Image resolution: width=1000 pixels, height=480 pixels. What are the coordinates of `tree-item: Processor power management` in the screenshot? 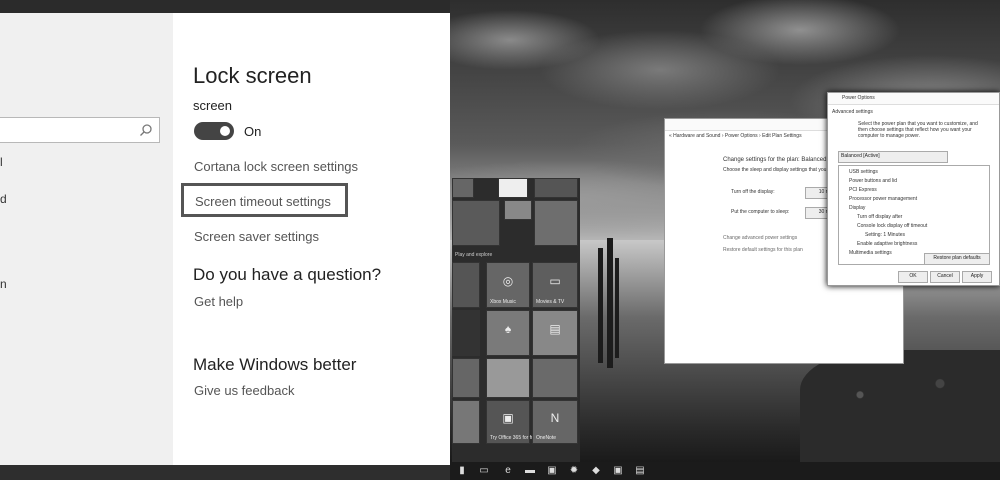 It's located at (883, 199).